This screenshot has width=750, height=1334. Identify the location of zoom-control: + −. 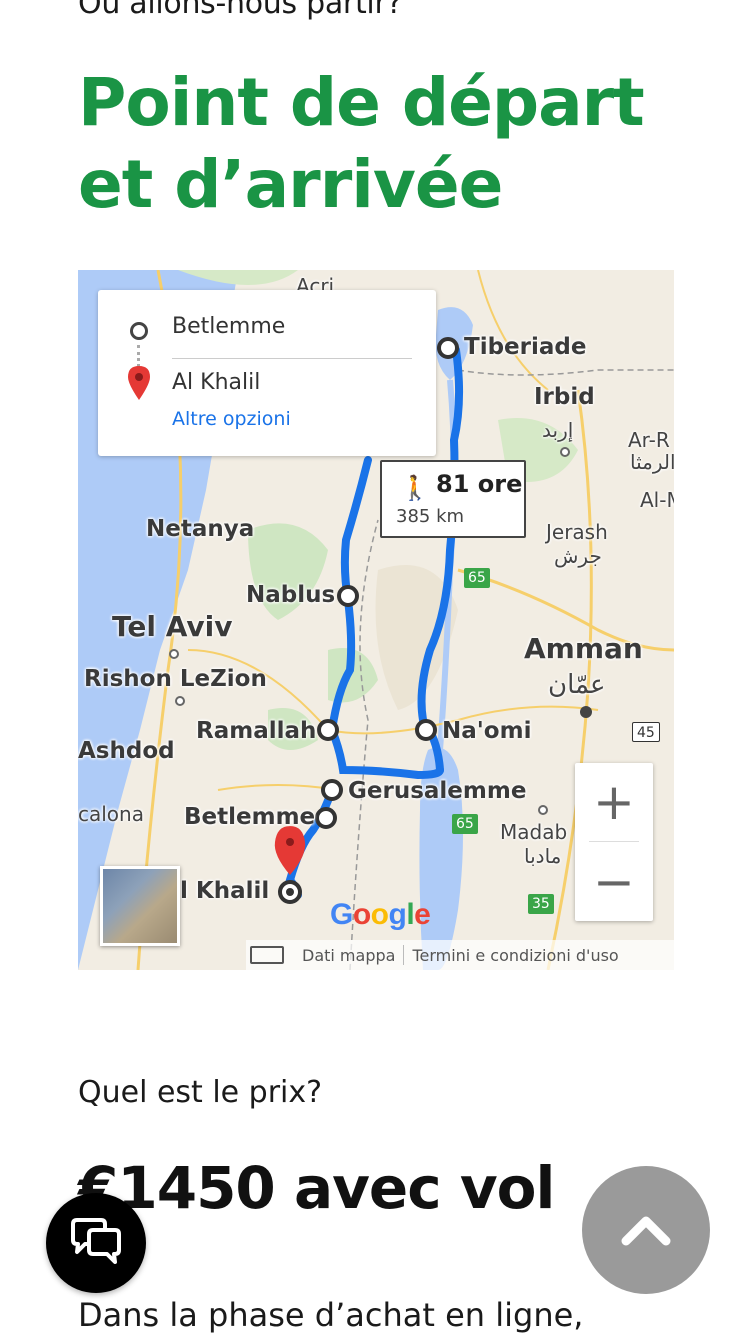
(614, 842).